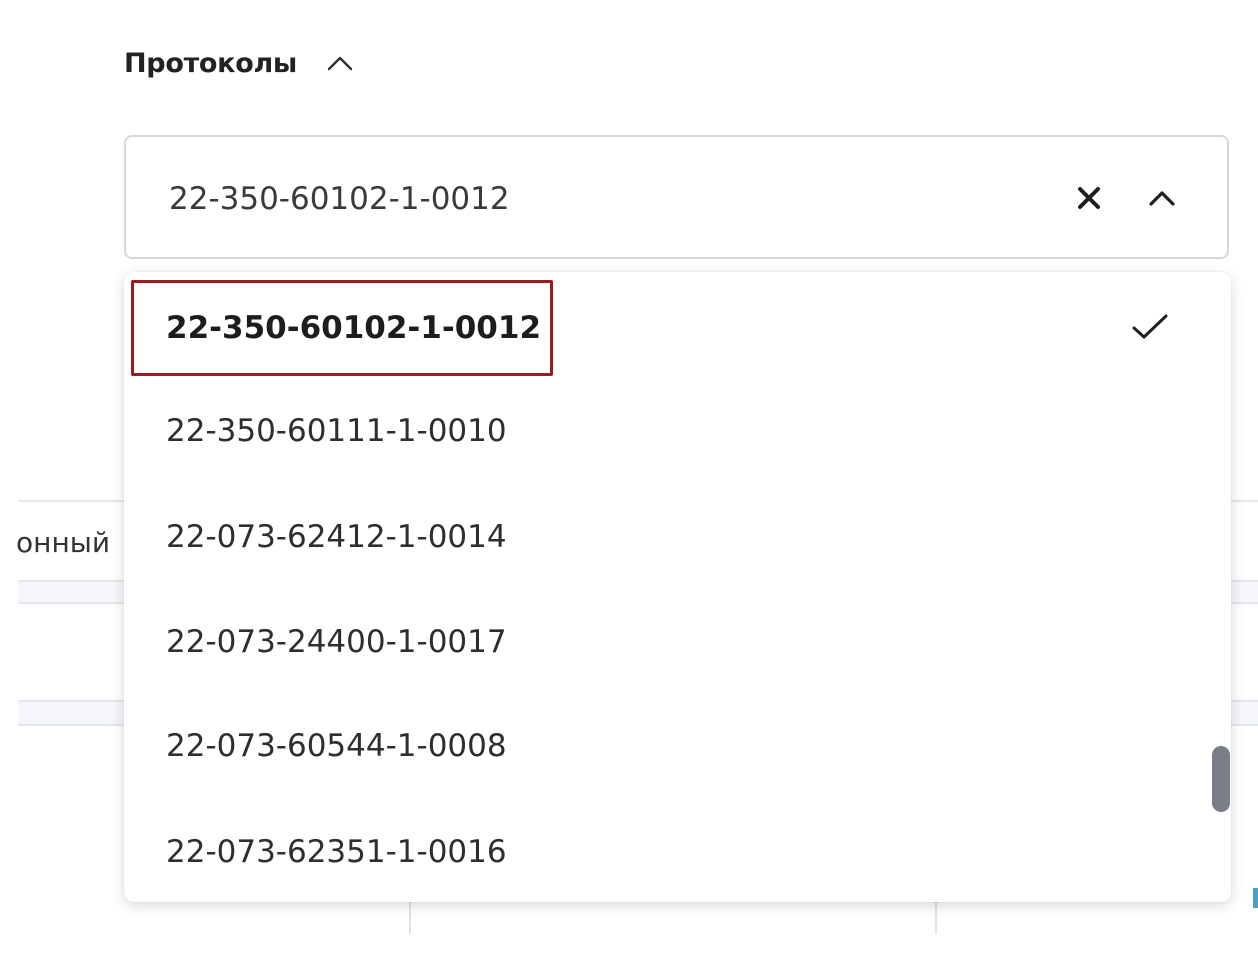 This screenshot has width=1258, height=962. What do you see at coordinates (676, 197) in the screenshot?
I see `protocol-select: 22-350-60102-1-0012` at bounding box center [676, 197].